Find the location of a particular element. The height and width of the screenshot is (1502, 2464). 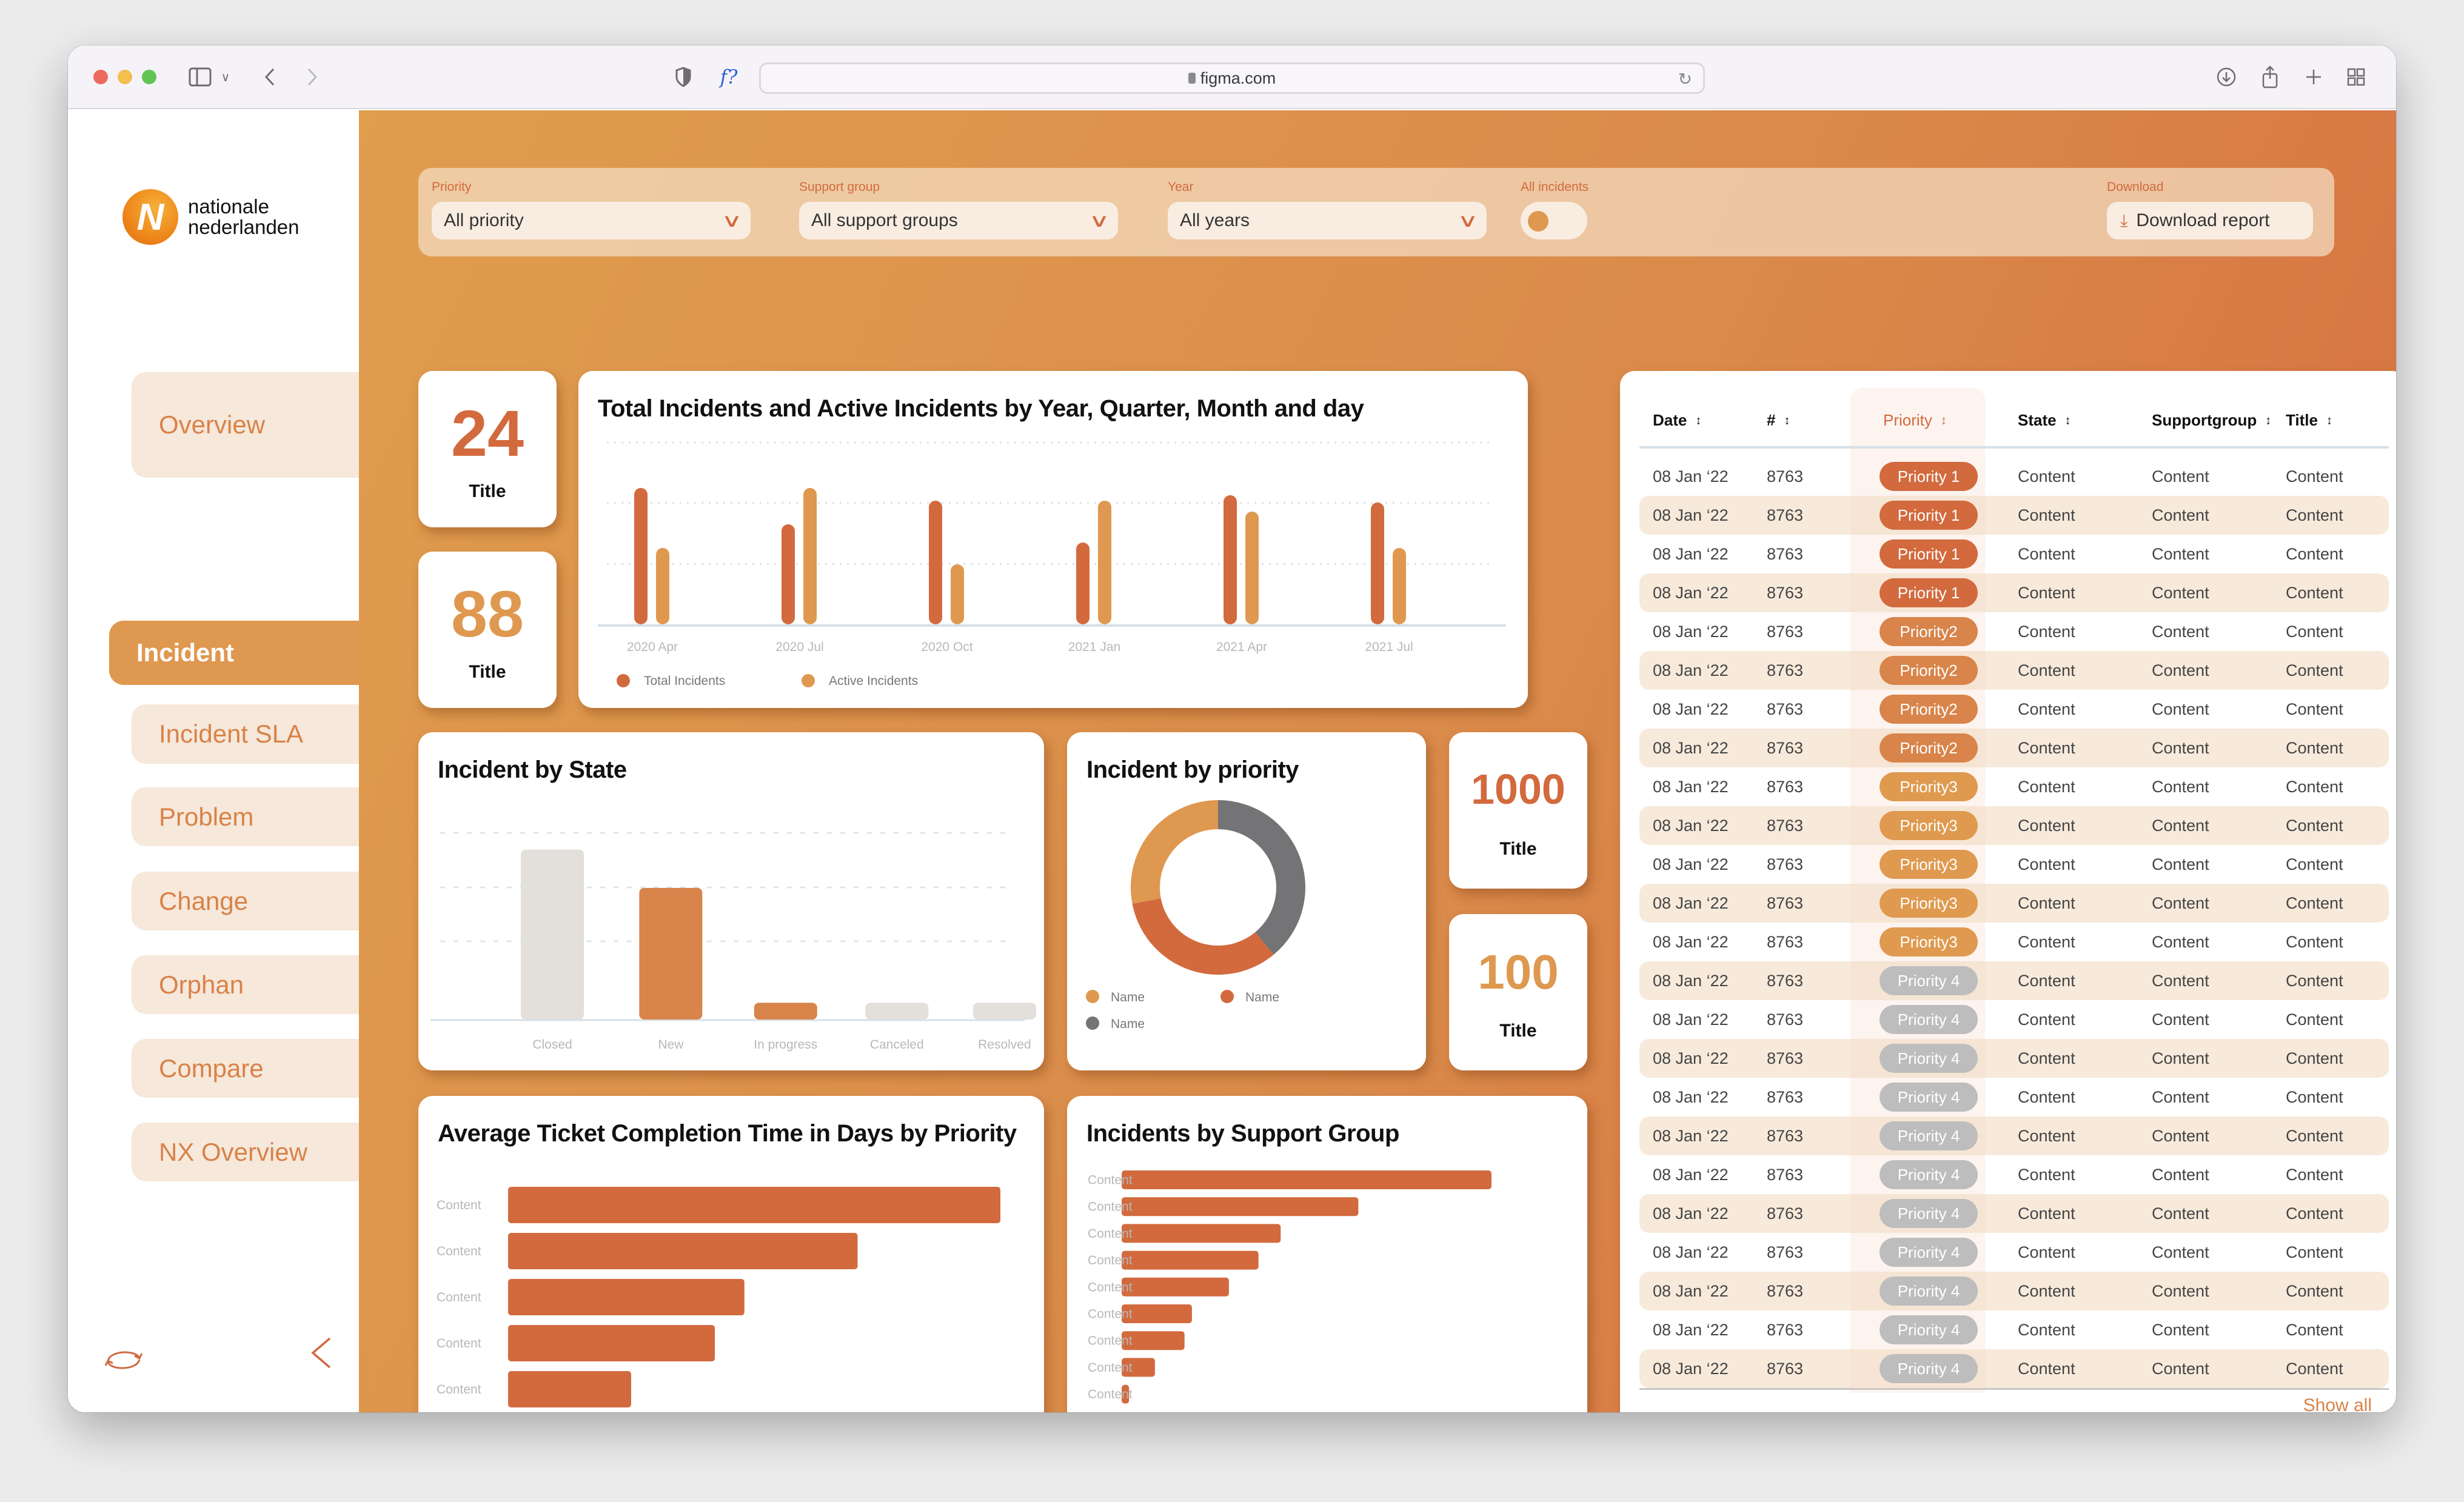

sidebar-toggle-icon is located at coordinates (200, 77).